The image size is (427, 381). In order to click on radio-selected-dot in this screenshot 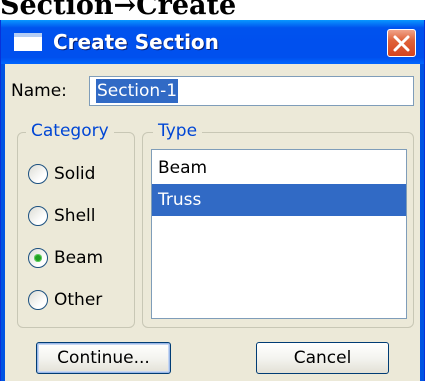, I will do `click(38, 258)`.